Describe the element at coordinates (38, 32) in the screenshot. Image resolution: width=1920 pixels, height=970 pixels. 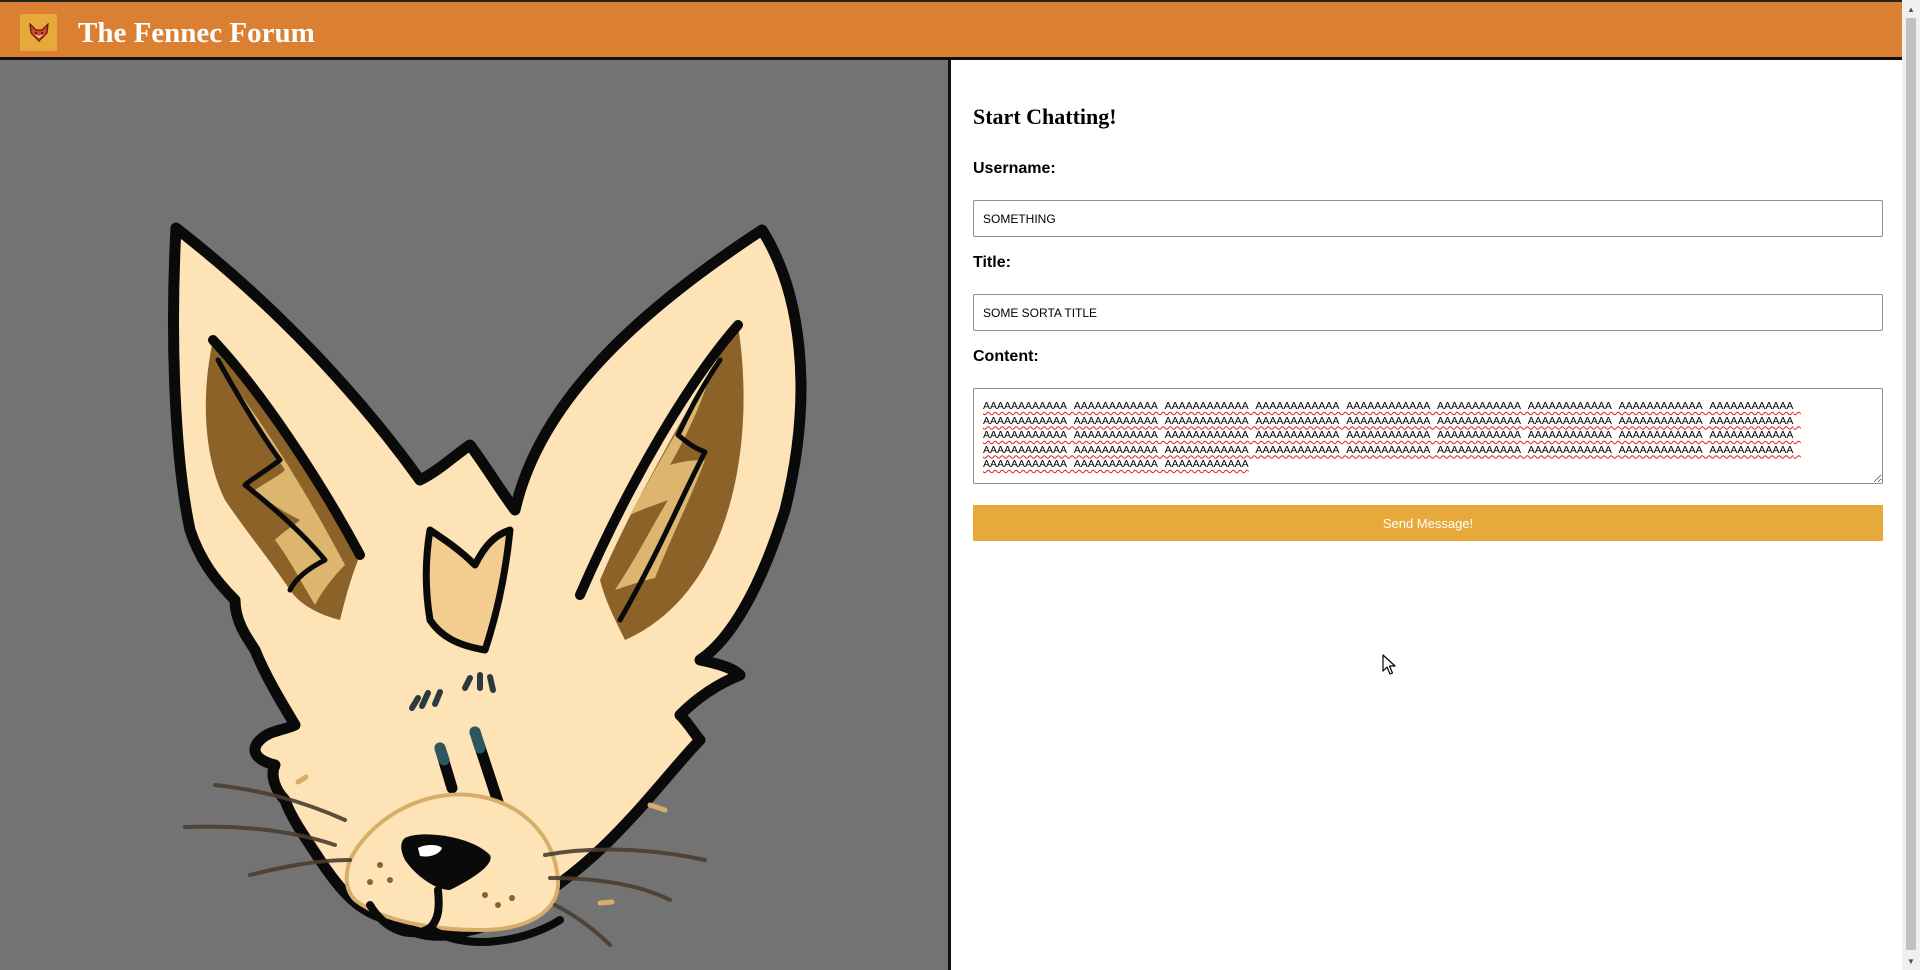
I see `fox-icon` at that location.